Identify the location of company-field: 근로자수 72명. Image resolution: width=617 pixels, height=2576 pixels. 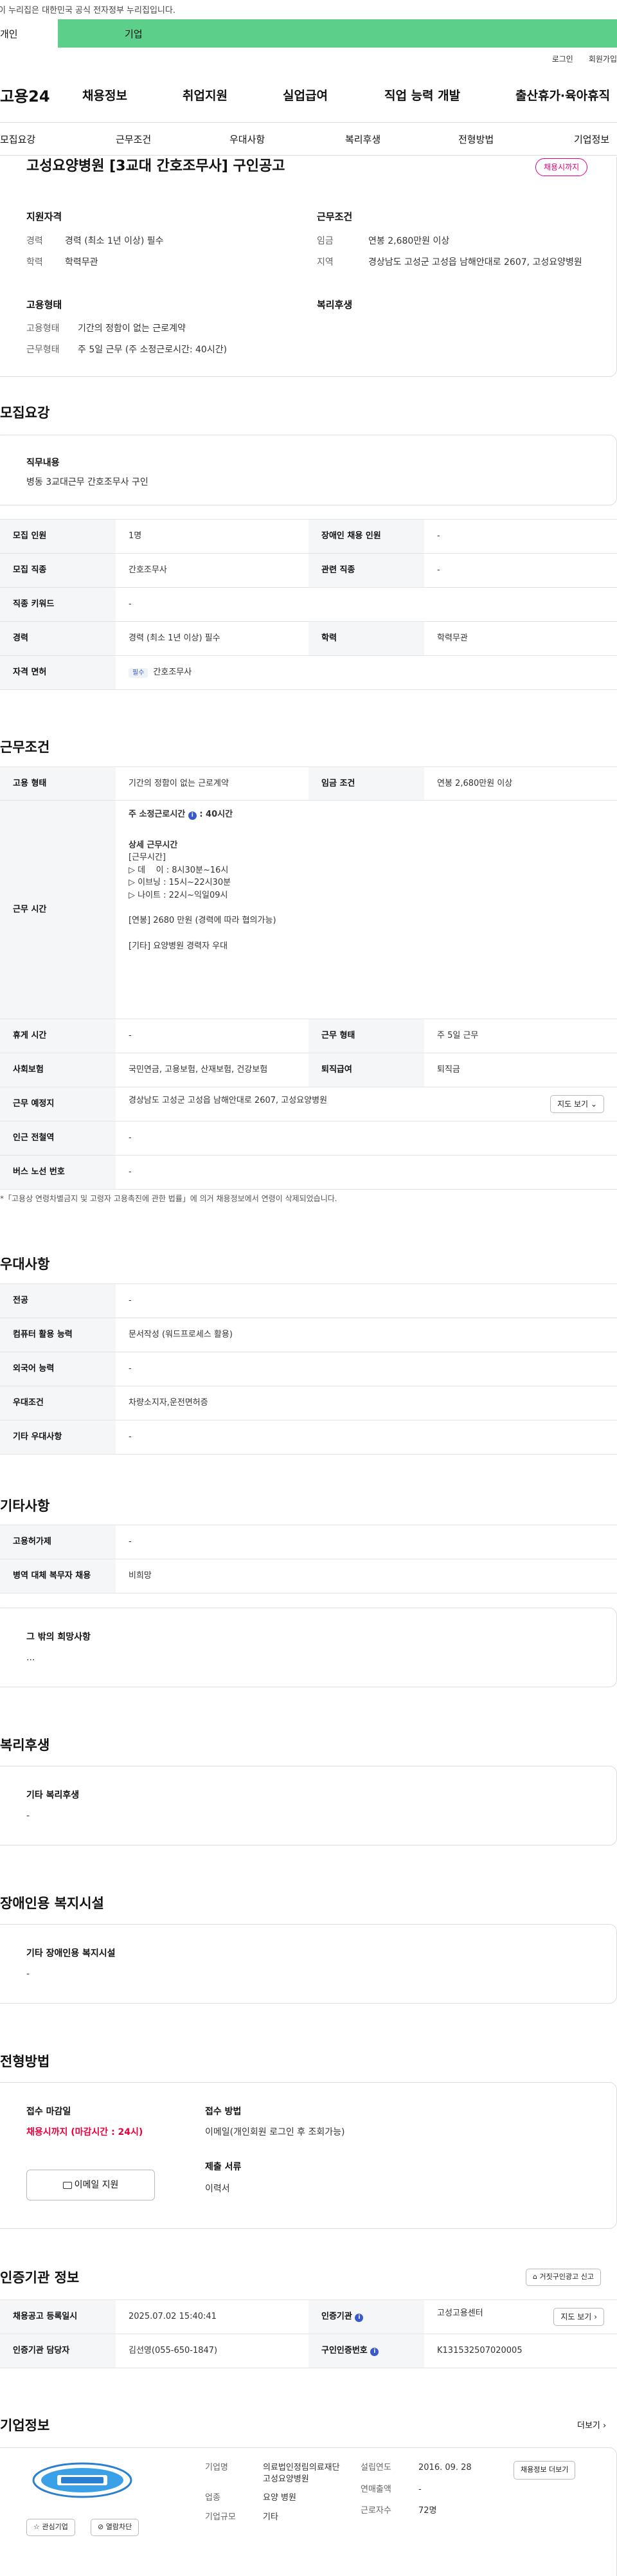
(416, 2511).